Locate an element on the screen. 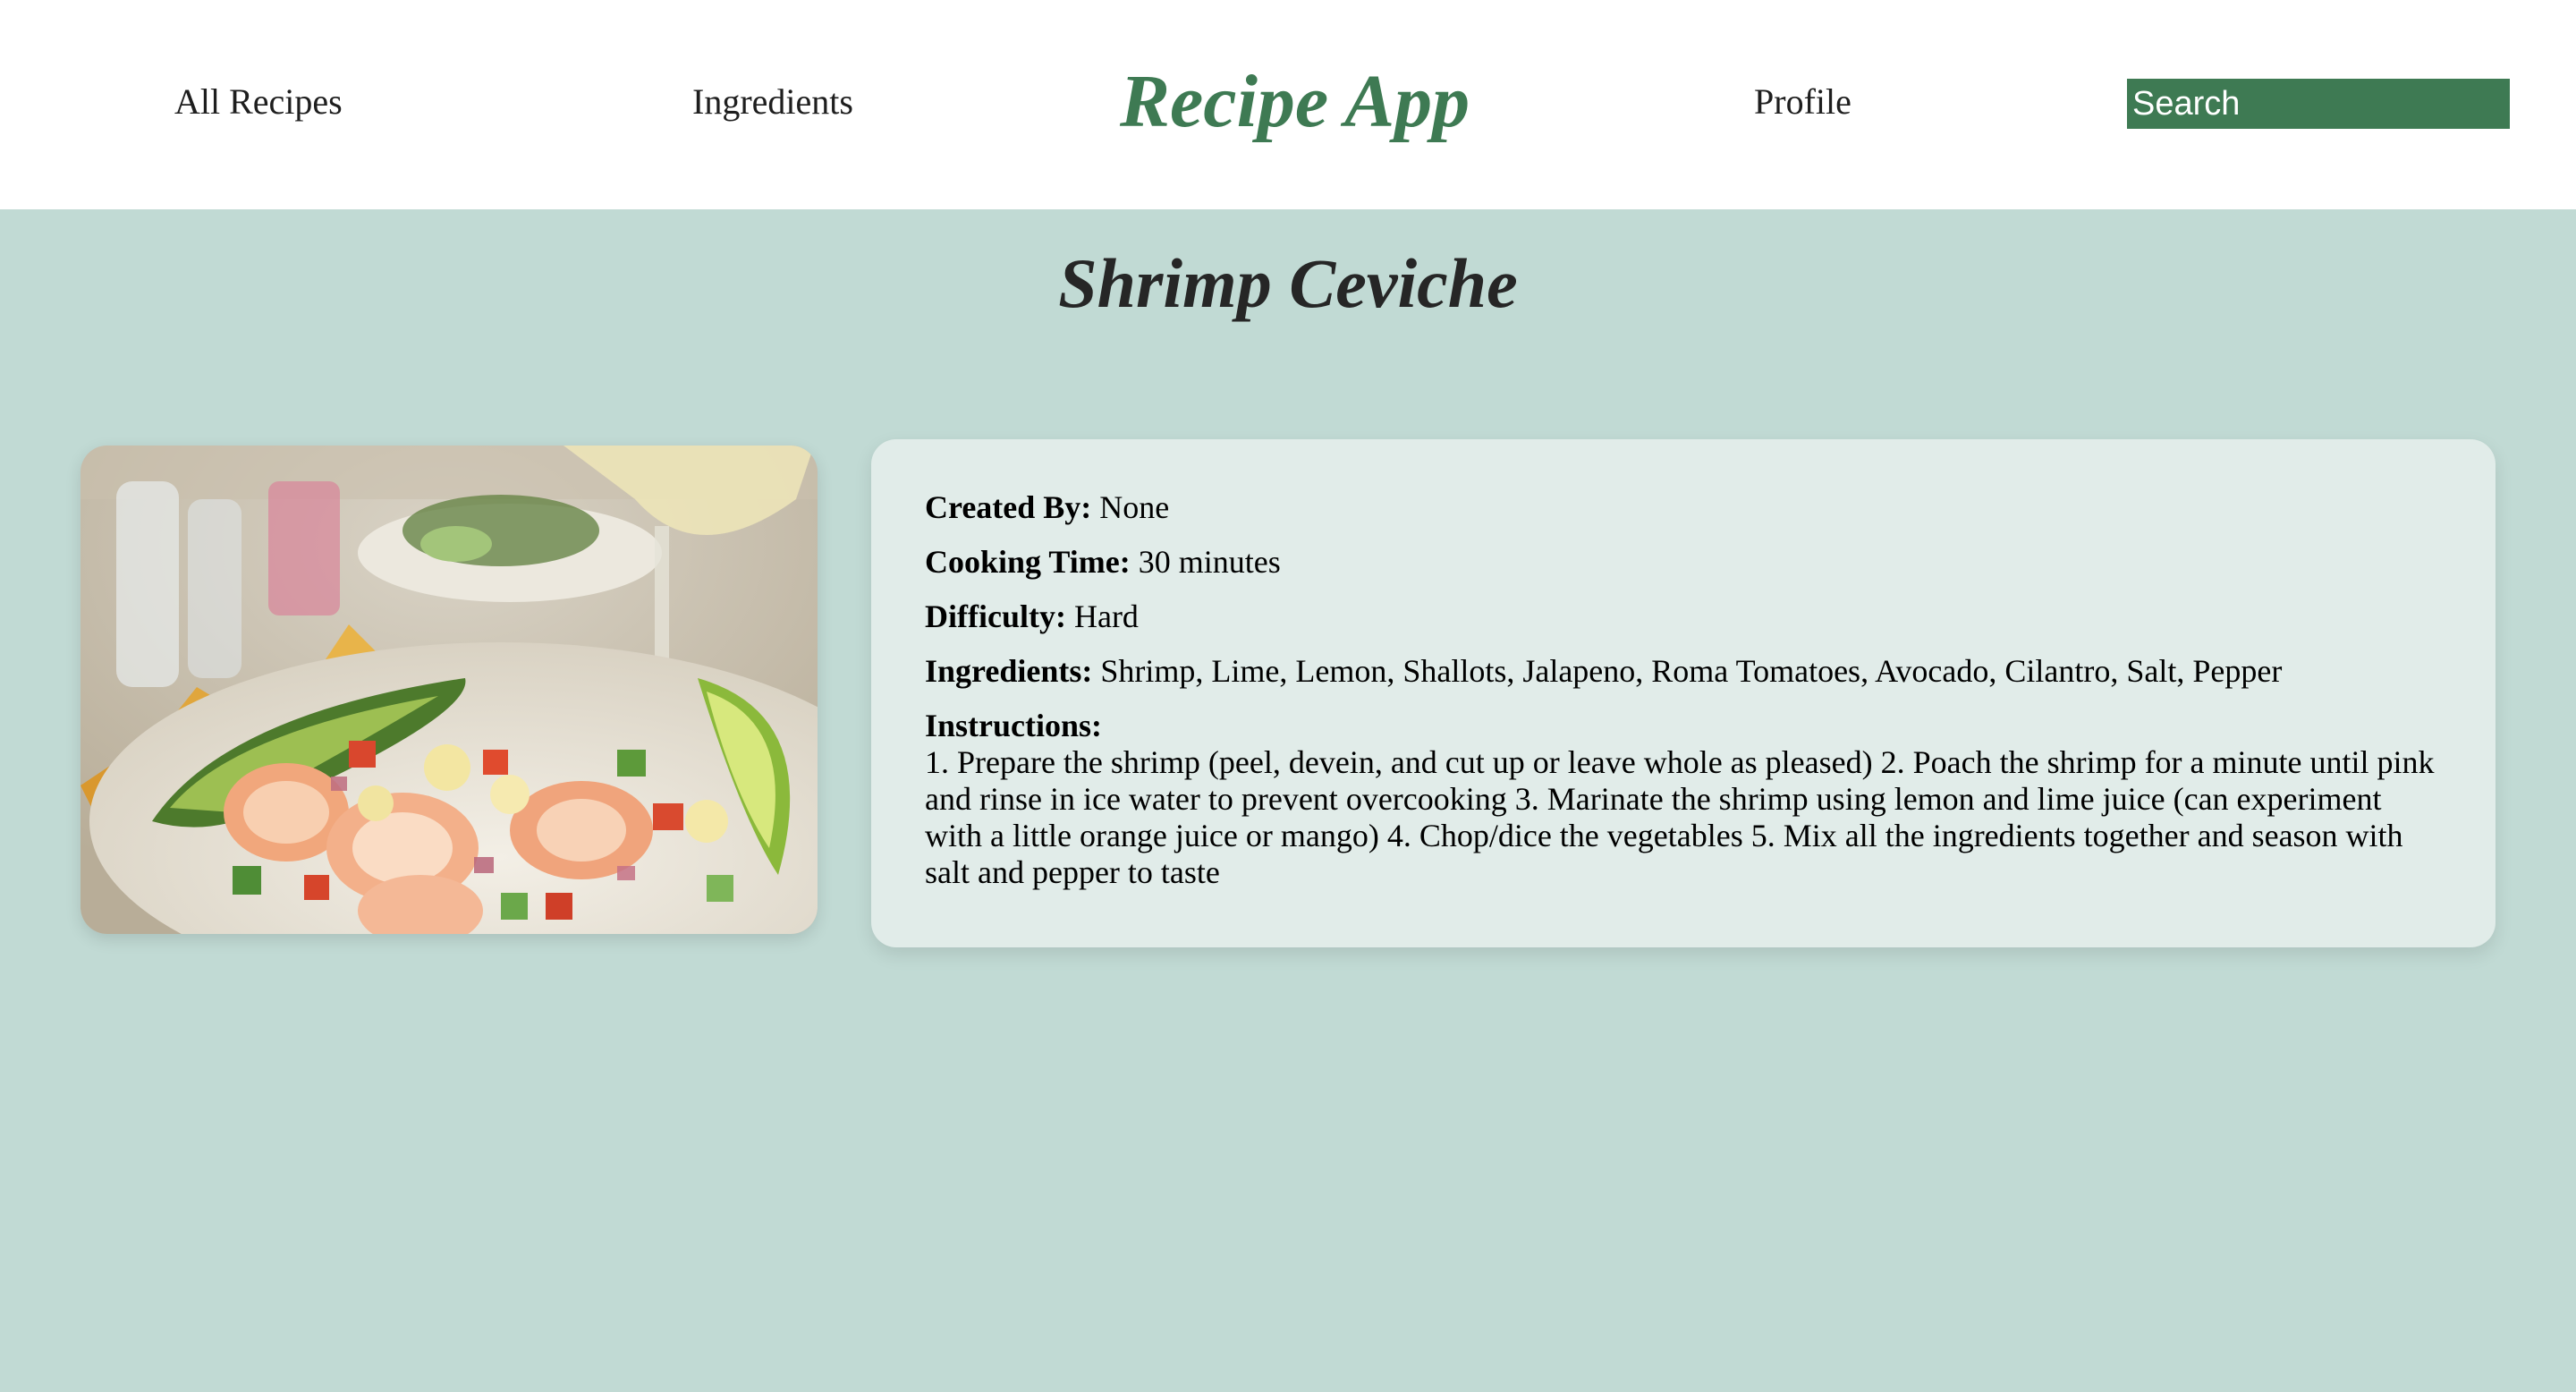 This screenshot has width=2576, height=1392. recipe-photo-illustration is located at coordinates (449, 690).